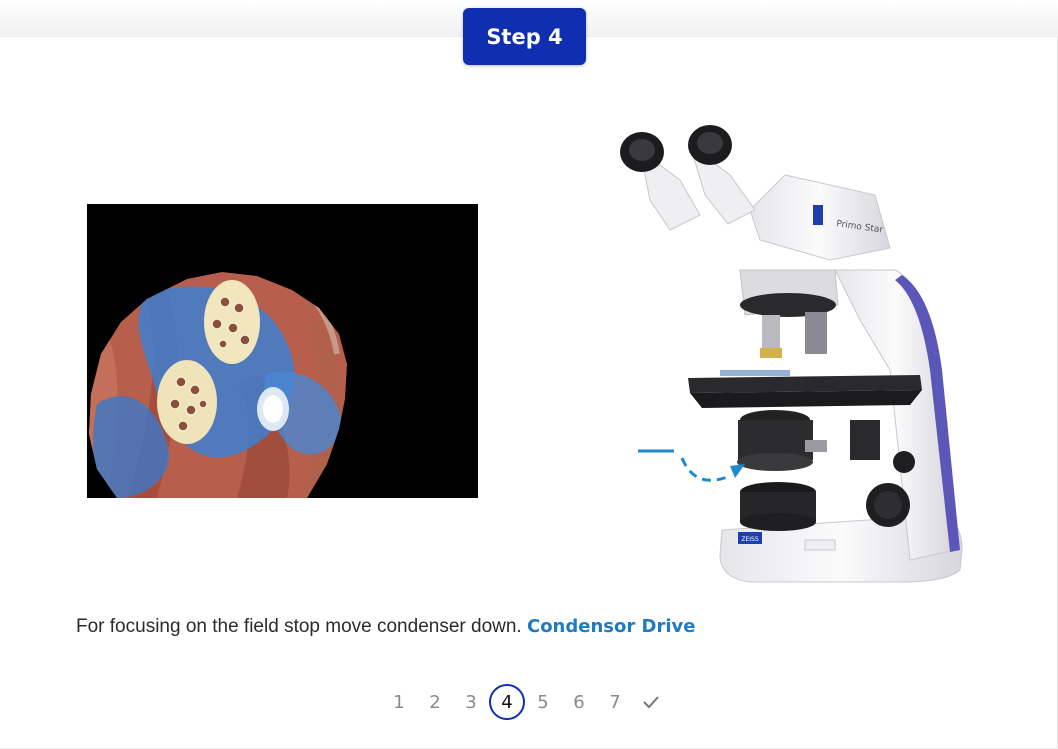  Describe the element at coordinates (399, 702) in the screenshot. I see `page-1-button: 1` at that location.